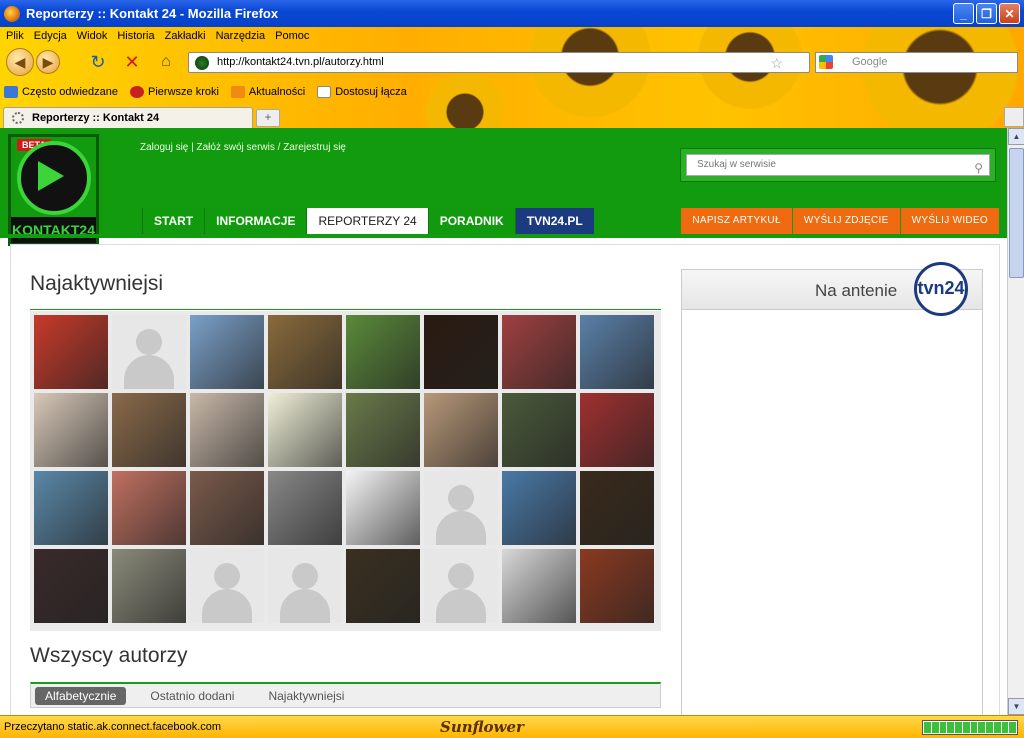  I want to click on tvn24-logo: tvn24, so click(941, 289).